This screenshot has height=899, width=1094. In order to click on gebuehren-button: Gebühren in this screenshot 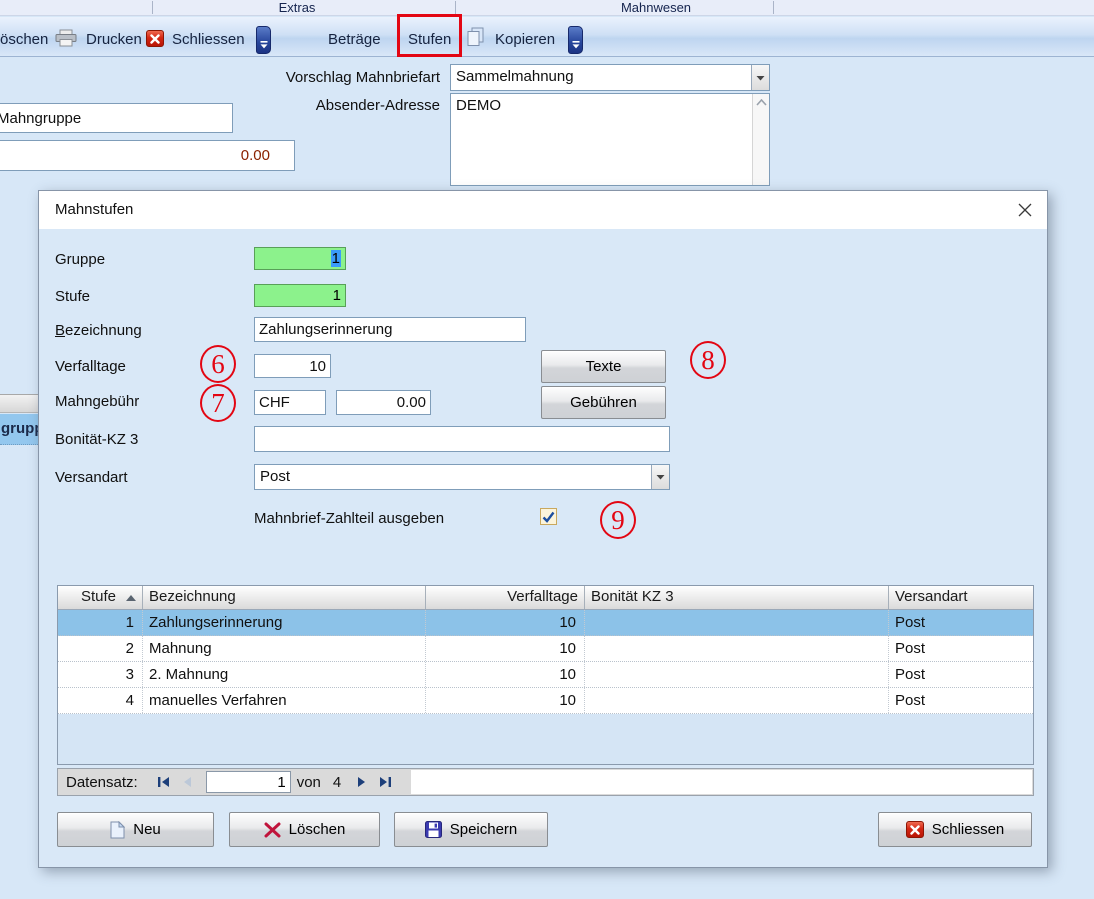, I will do `click(603, 402)`.